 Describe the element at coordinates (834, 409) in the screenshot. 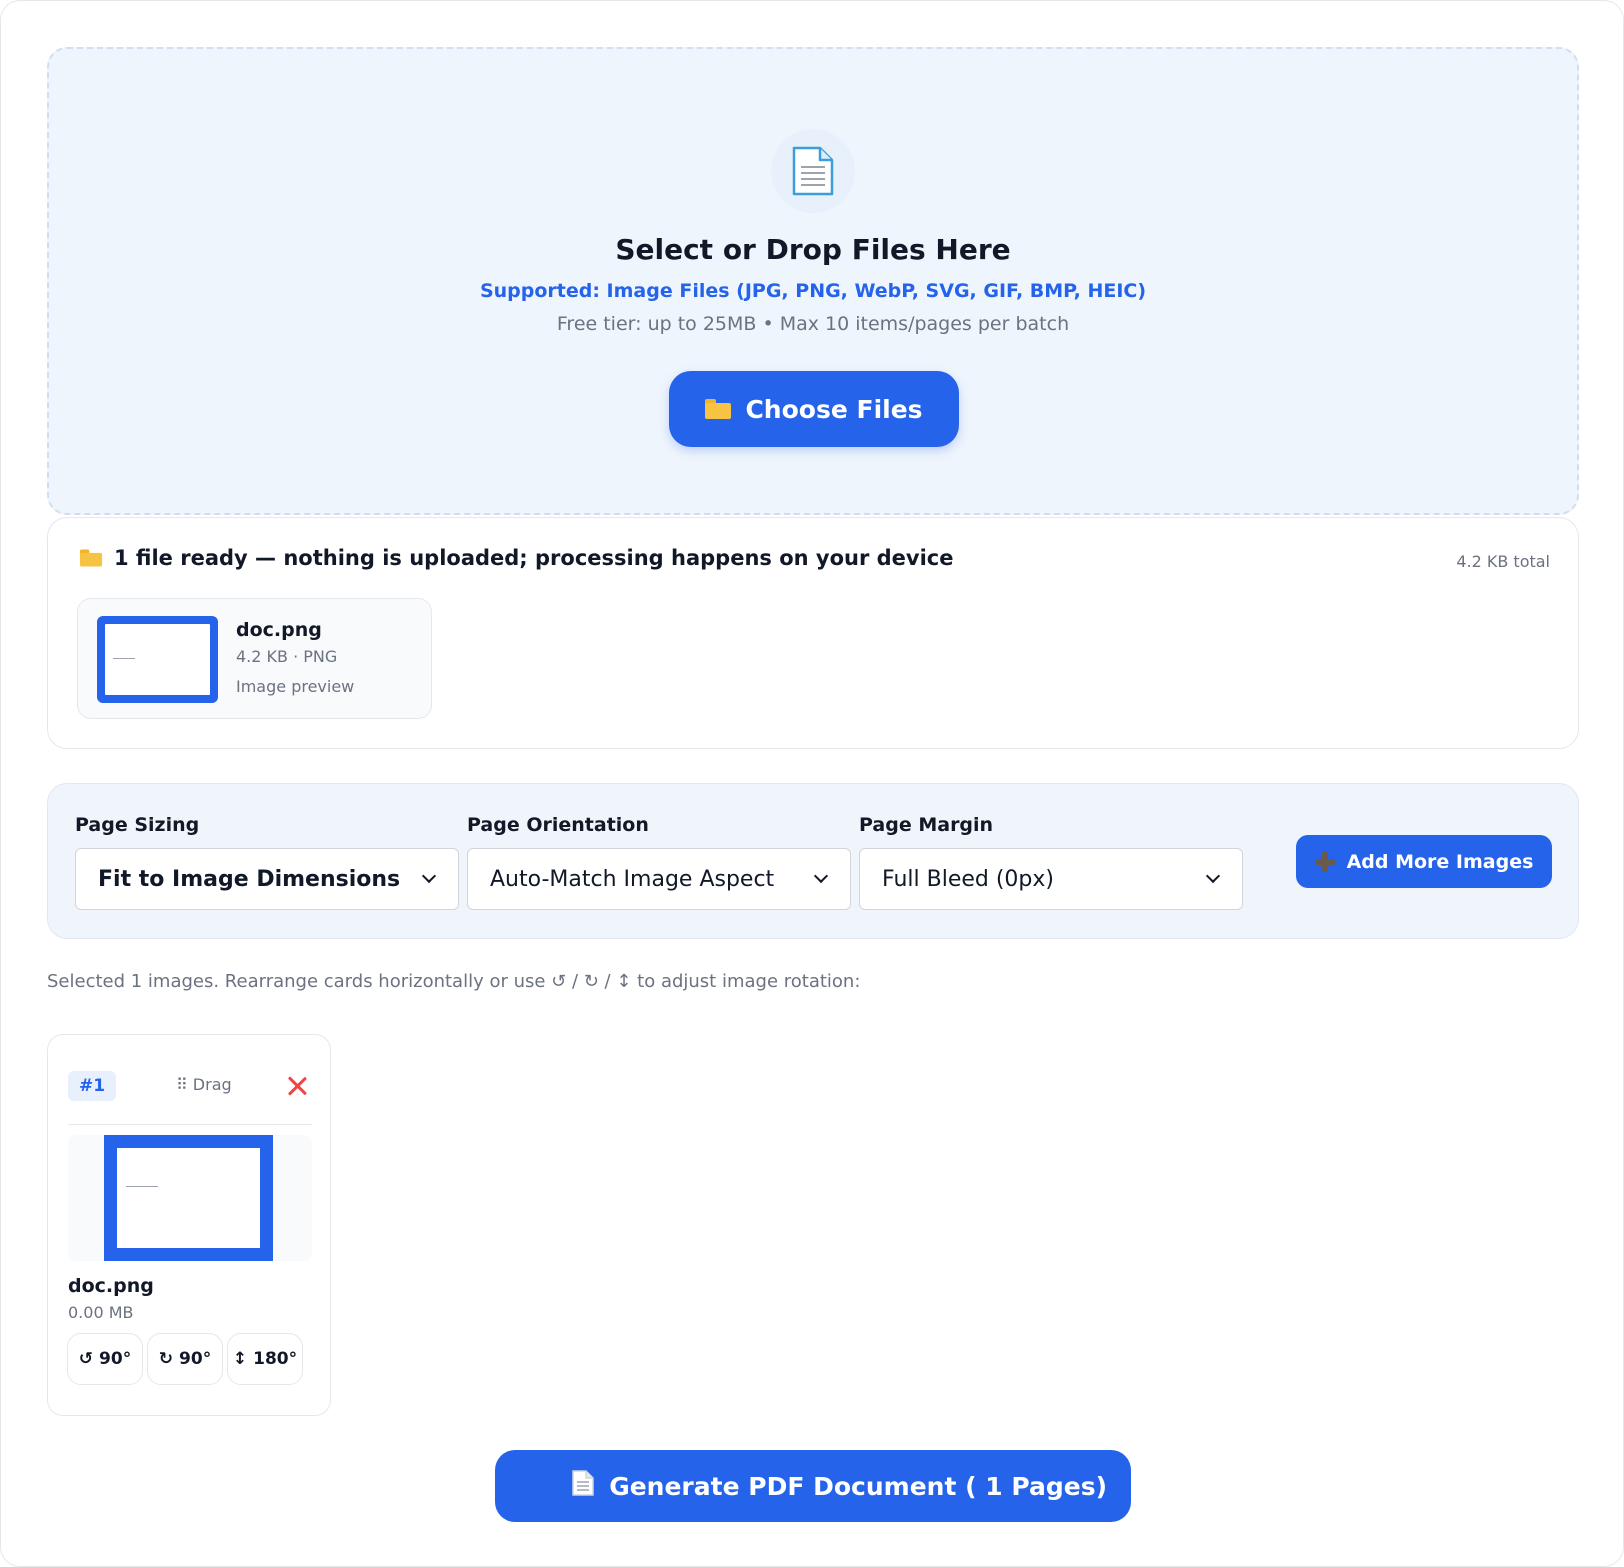

I see `choose-files-label: Choose Files` at that location.